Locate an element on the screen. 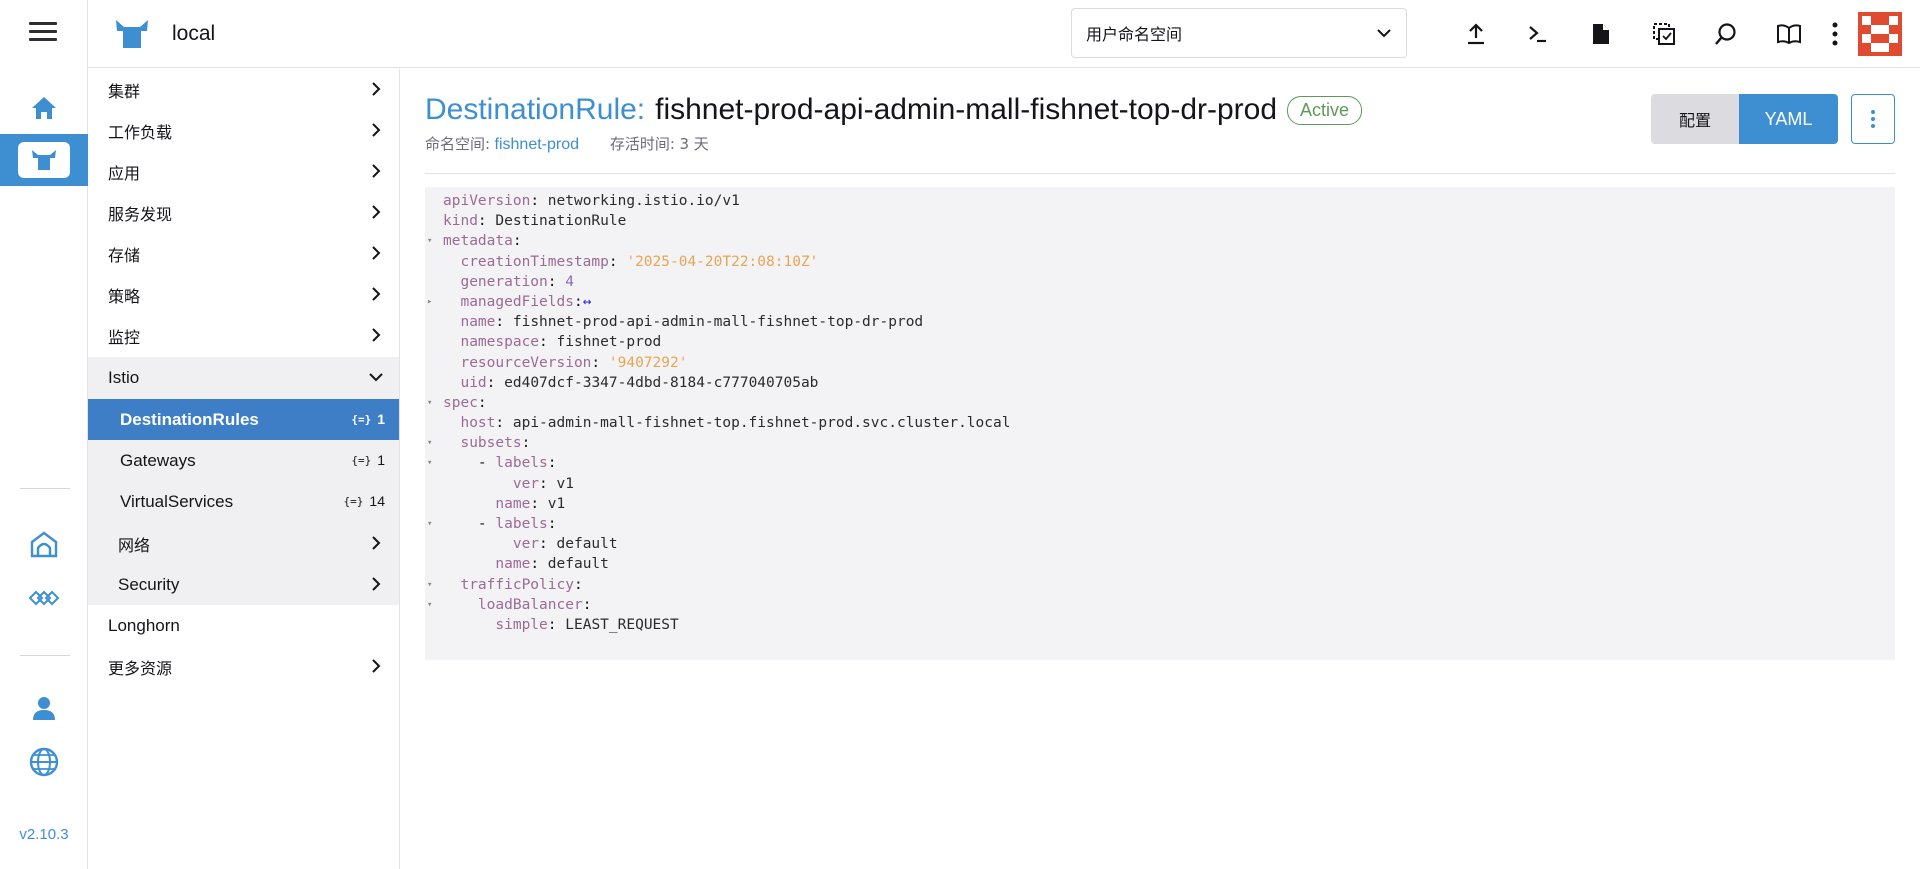 The width and height of the screenshot is (1920, 869). nav-label: DestinationRules is located at coordinates (189, 419).